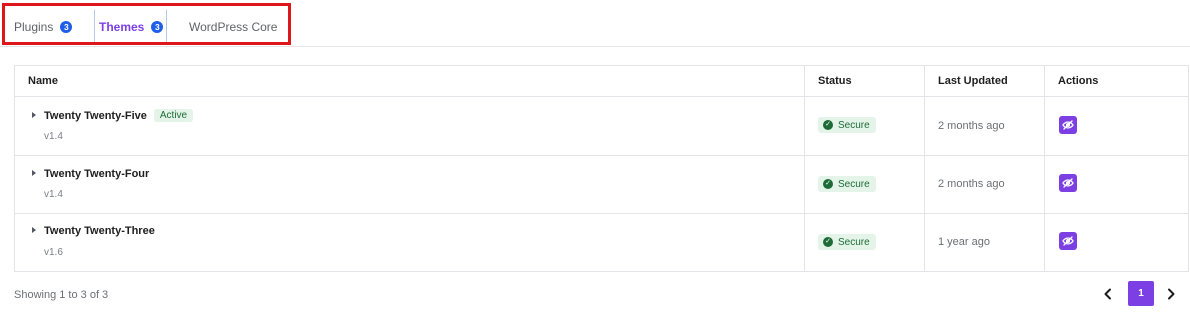  I want to click on chevron-left-icon, so click(1107, 293).